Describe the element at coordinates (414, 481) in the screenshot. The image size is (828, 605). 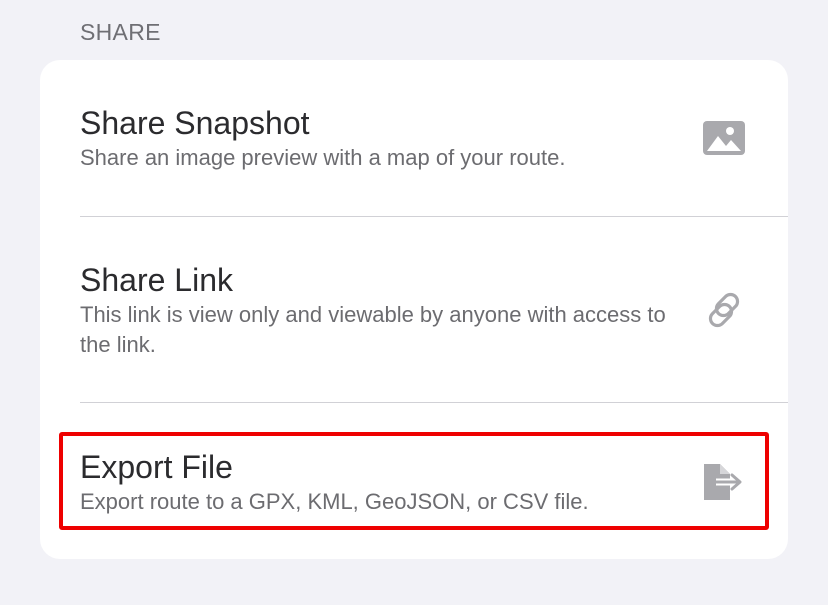
I see `highlight-box` at that location.